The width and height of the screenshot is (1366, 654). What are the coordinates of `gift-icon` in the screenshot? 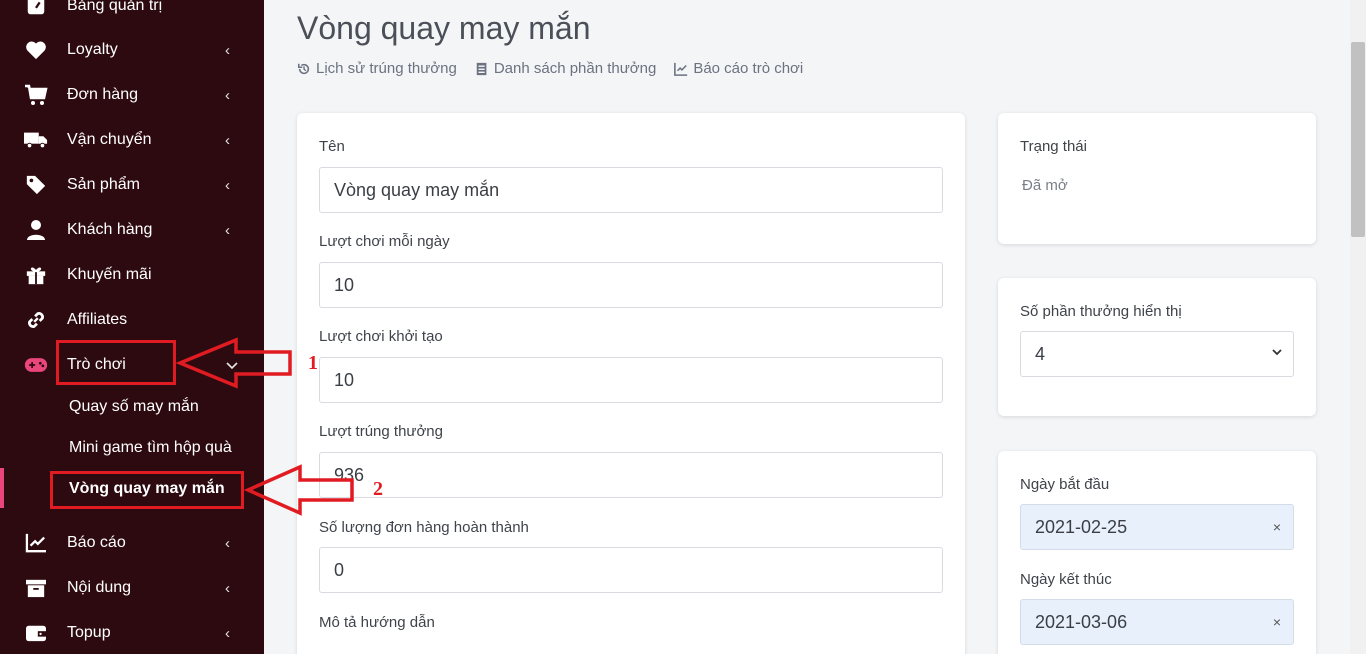 It's located at (36, 275).